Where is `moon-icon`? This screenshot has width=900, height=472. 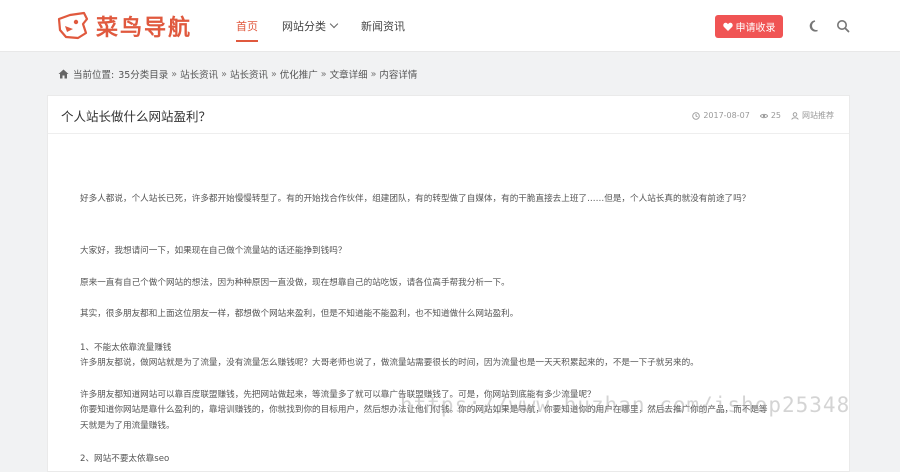
moon-icon is located at coordinates (815, 26).